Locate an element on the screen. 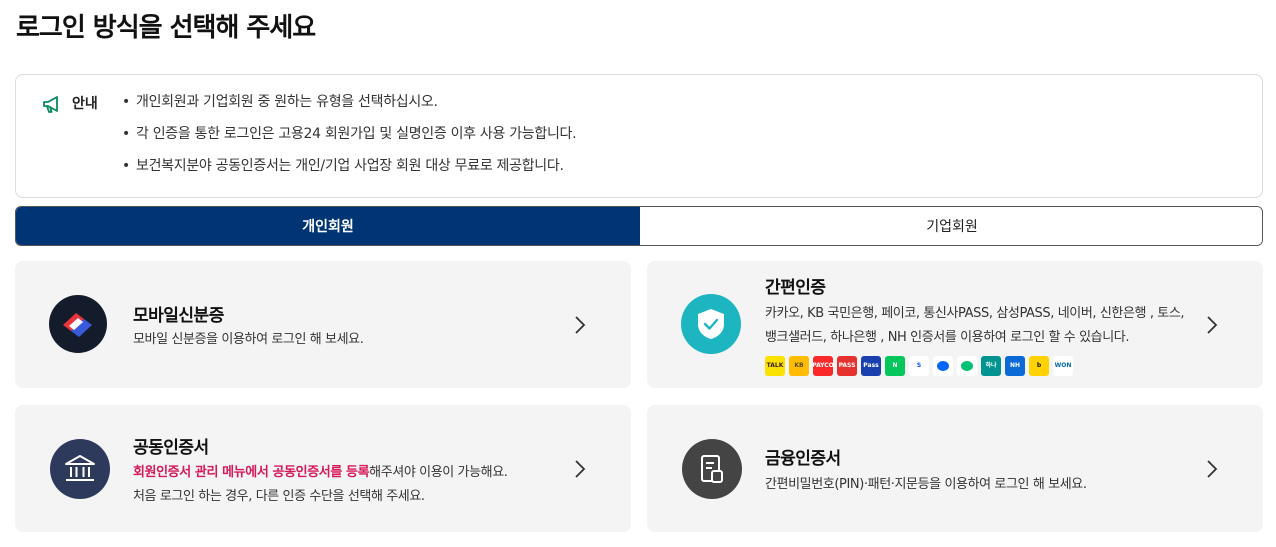 The width and height of the screenshot is (1276, 547). woori-logo-icon: WON is located at coordinates (1063, 366).